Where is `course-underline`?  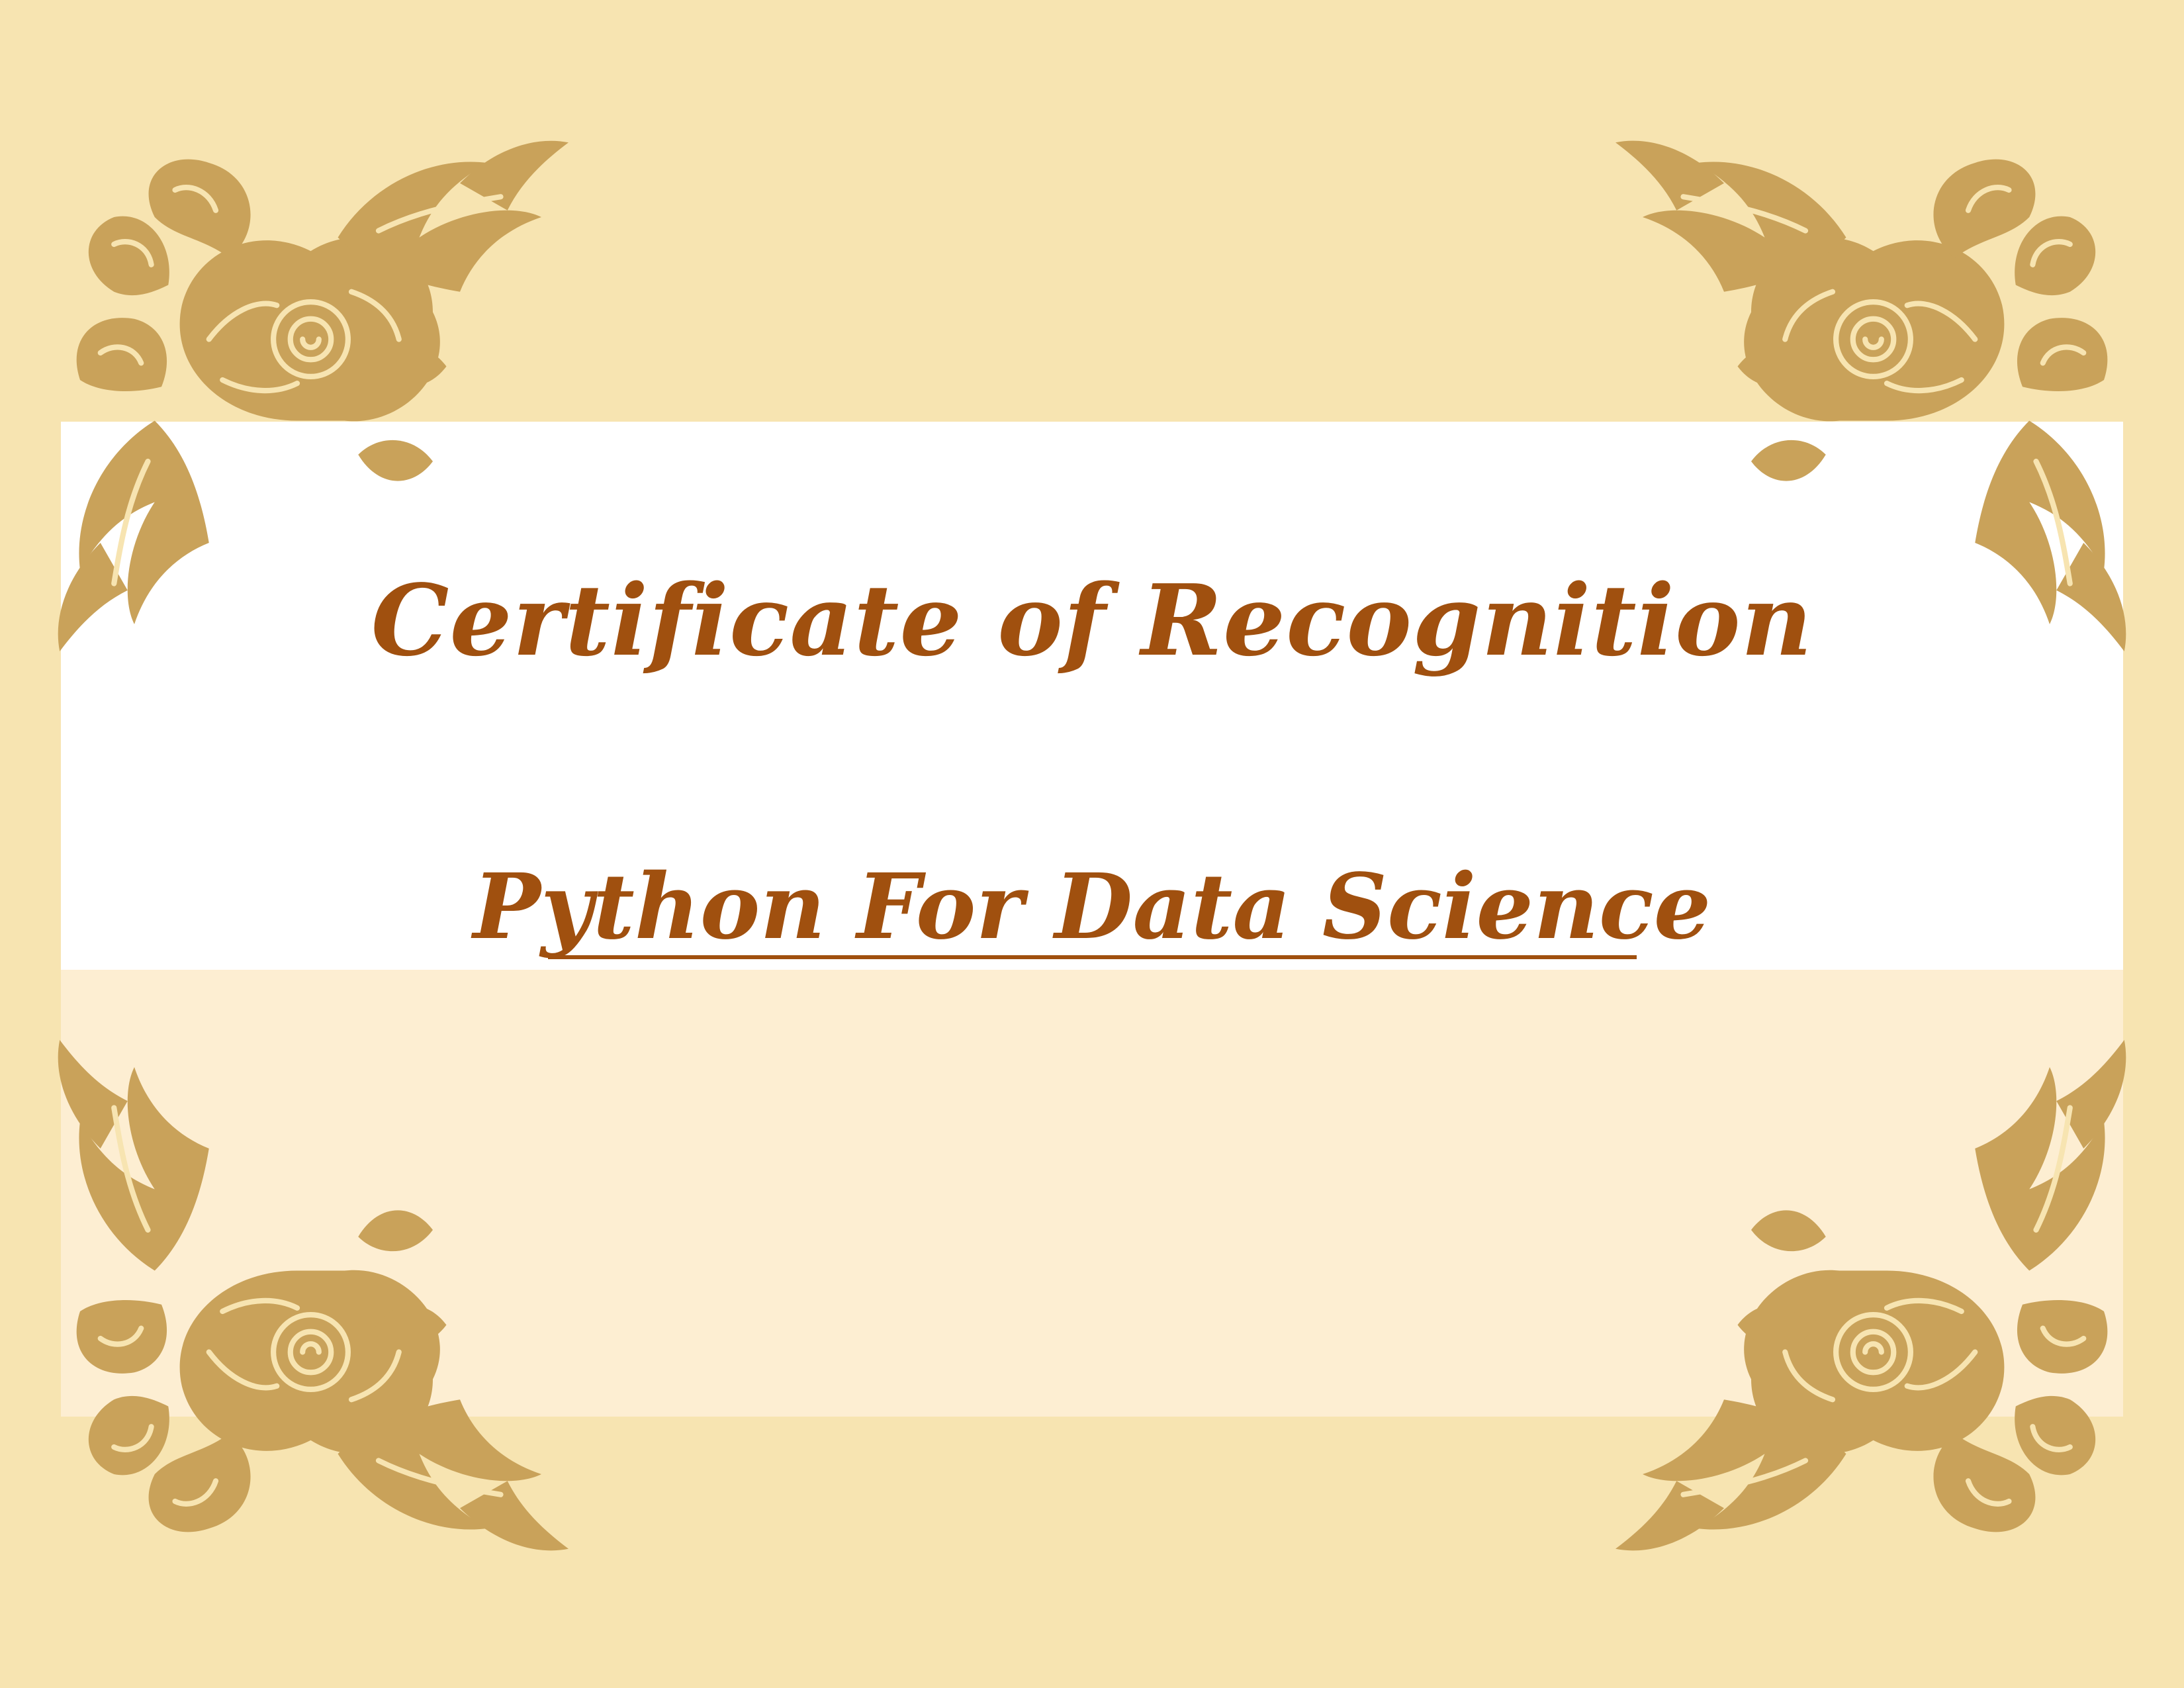
course-underline is located at coordinates (1092, 957).